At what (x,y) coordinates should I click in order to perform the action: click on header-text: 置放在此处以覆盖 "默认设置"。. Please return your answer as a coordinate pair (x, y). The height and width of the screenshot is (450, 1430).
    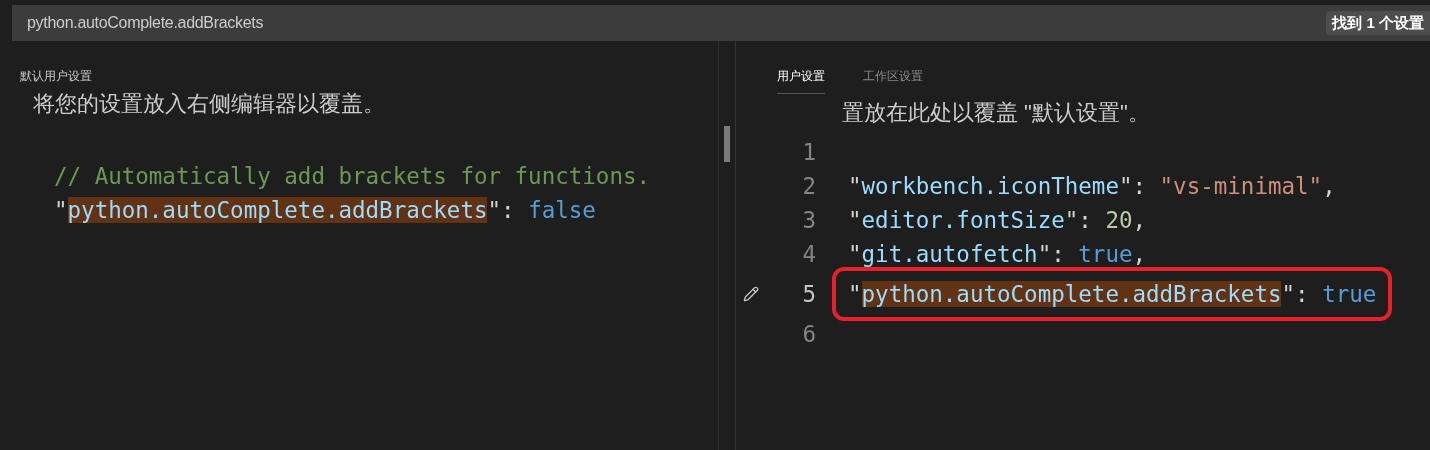
    Looking at the image, I should click on (996, 113).